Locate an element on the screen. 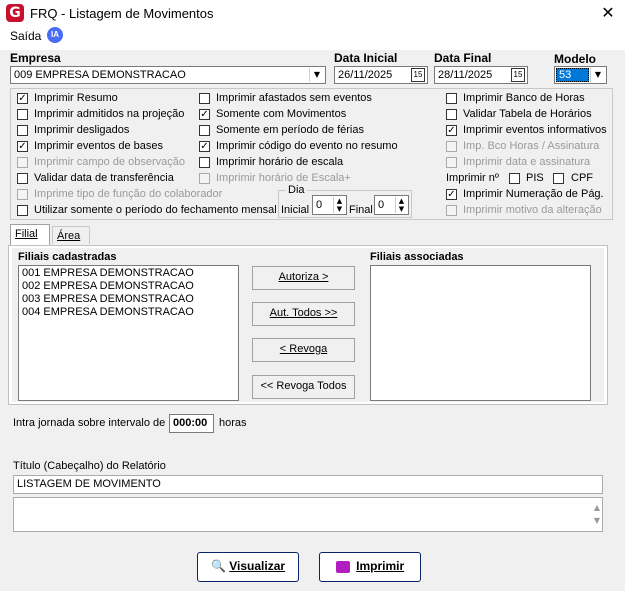  revoga-button: < Revoga is located at coordinates (303, 350).